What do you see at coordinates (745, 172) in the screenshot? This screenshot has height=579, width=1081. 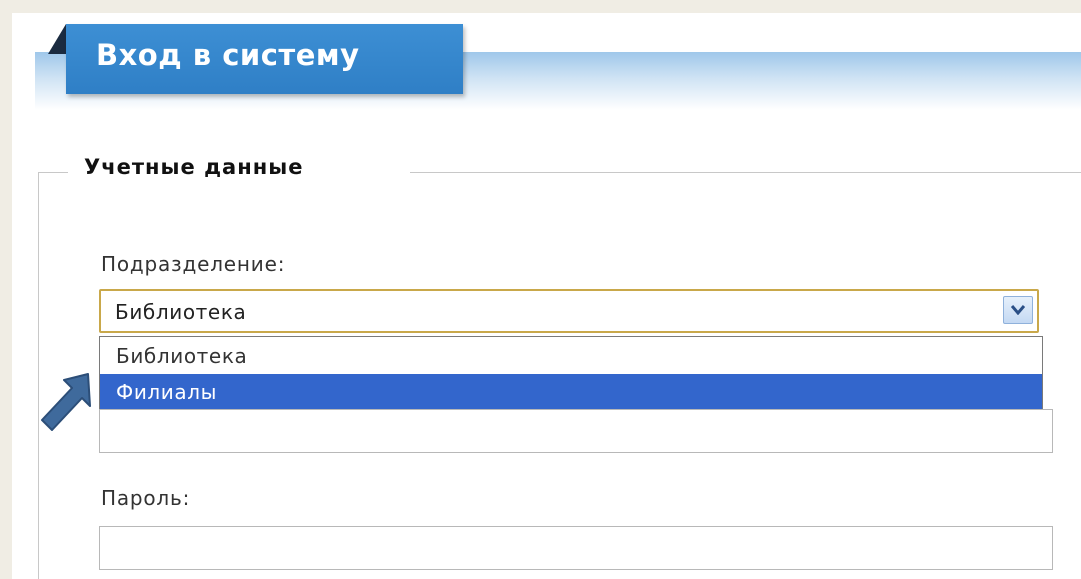 I see `fieldset-border-top-right` at bounding box center [745, 172].